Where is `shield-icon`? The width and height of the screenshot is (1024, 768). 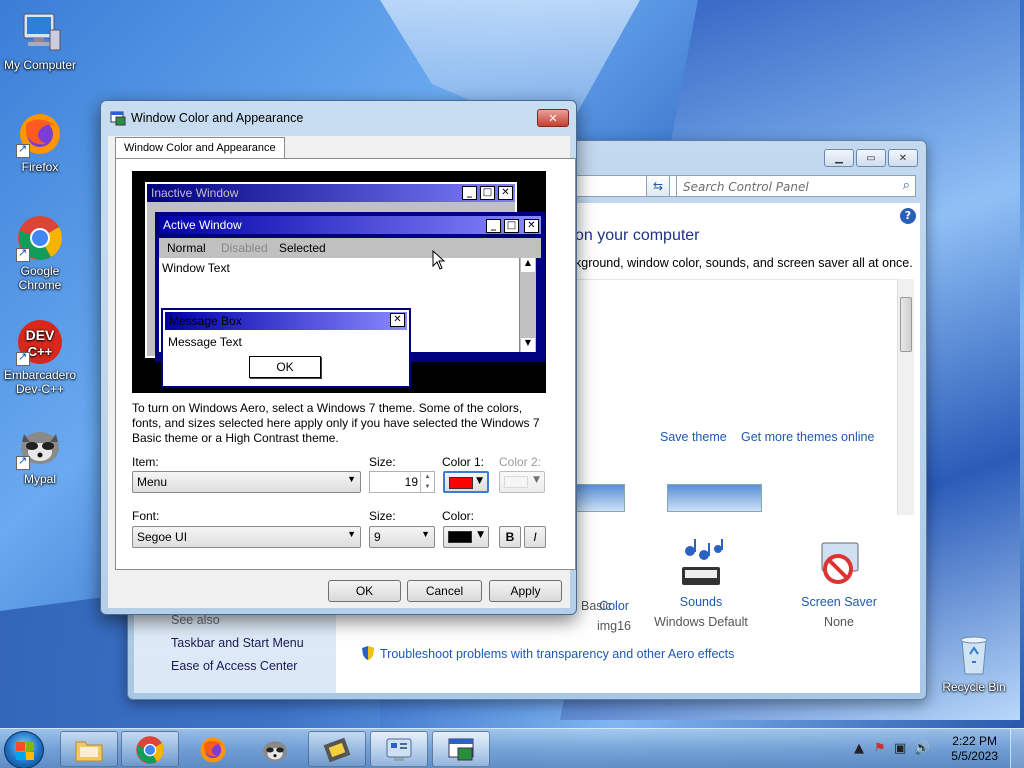
shield-icon is located at coordinates (368, 653).